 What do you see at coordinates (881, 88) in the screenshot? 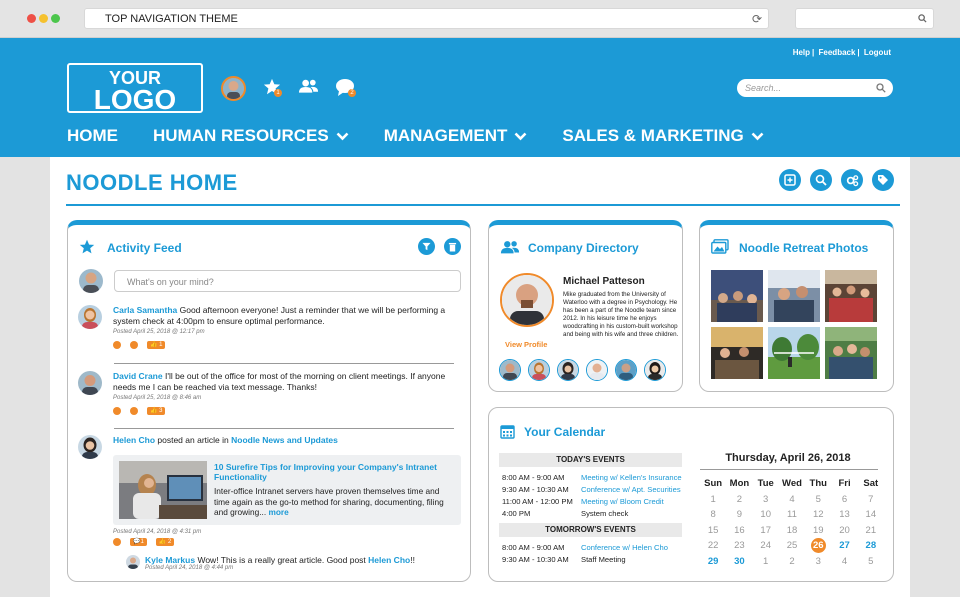
I see `search-icon` at bounding box center [881, 88].